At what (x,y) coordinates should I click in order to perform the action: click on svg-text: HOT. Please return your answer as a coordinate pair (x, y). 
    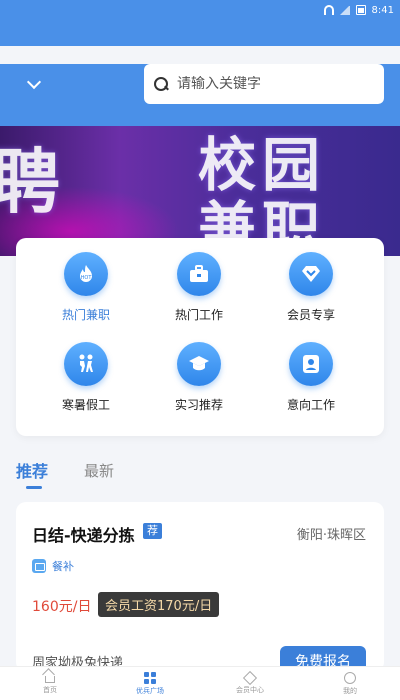
    Looking at the image, I should click on (87, 278).